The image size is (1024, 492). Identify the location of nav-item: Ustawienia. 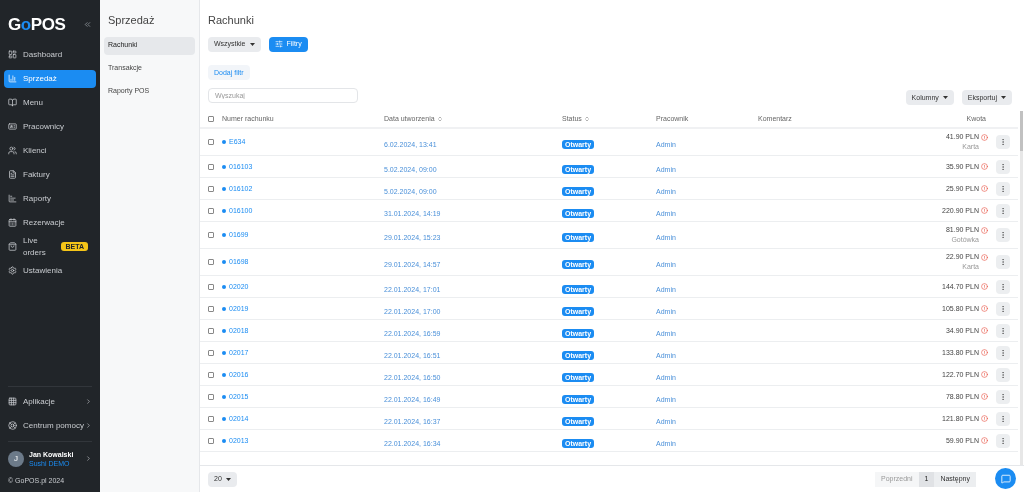
(50, 270).